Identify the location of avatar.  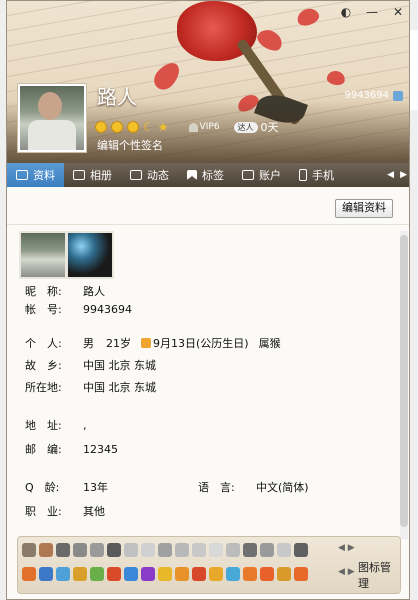
(52, 118).